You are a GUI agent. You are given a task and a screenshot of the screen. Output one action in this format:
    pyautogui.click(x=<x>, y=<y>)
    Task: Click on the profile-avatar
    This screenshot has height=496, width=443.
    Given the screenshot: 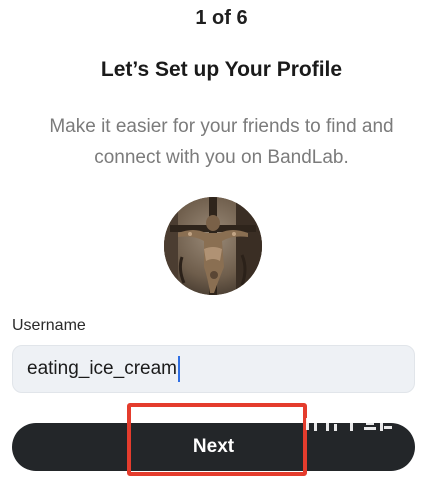 What is the action you would take?
    pyautogui.click(x=213, y=246)
    